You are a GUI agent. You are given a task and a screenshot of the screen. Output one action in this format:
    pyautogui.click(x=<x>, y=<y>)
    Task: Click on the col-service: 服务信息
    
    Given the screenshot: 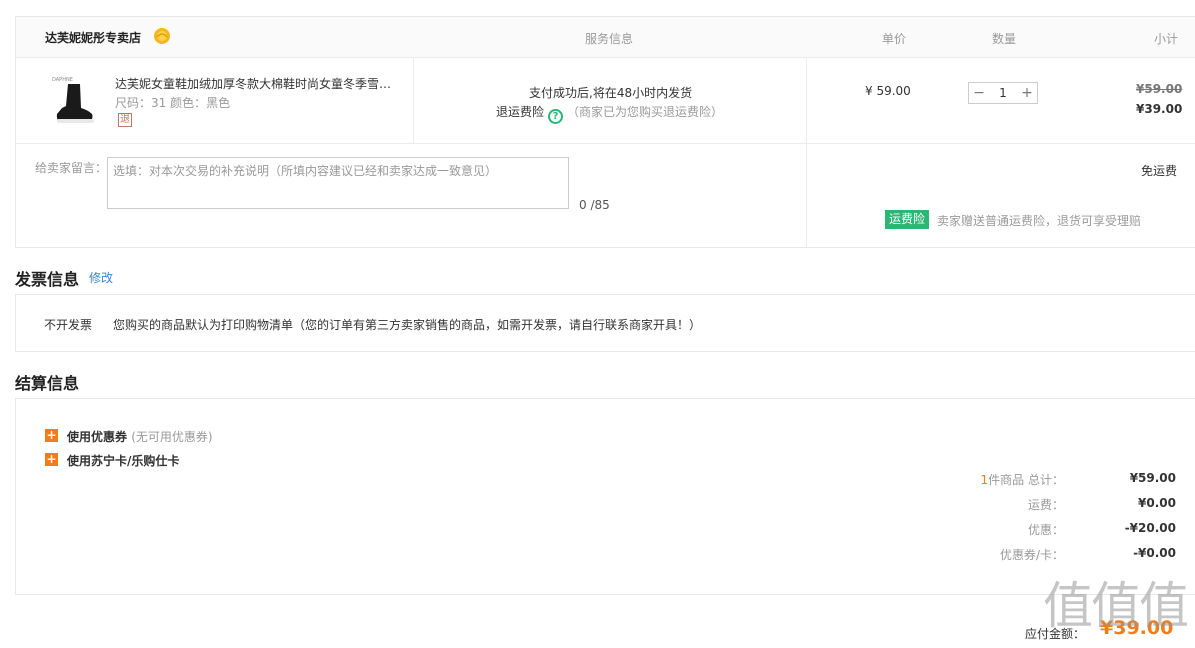 What is the action you would take?
    pyautogui.click(x=609, y=39)
    